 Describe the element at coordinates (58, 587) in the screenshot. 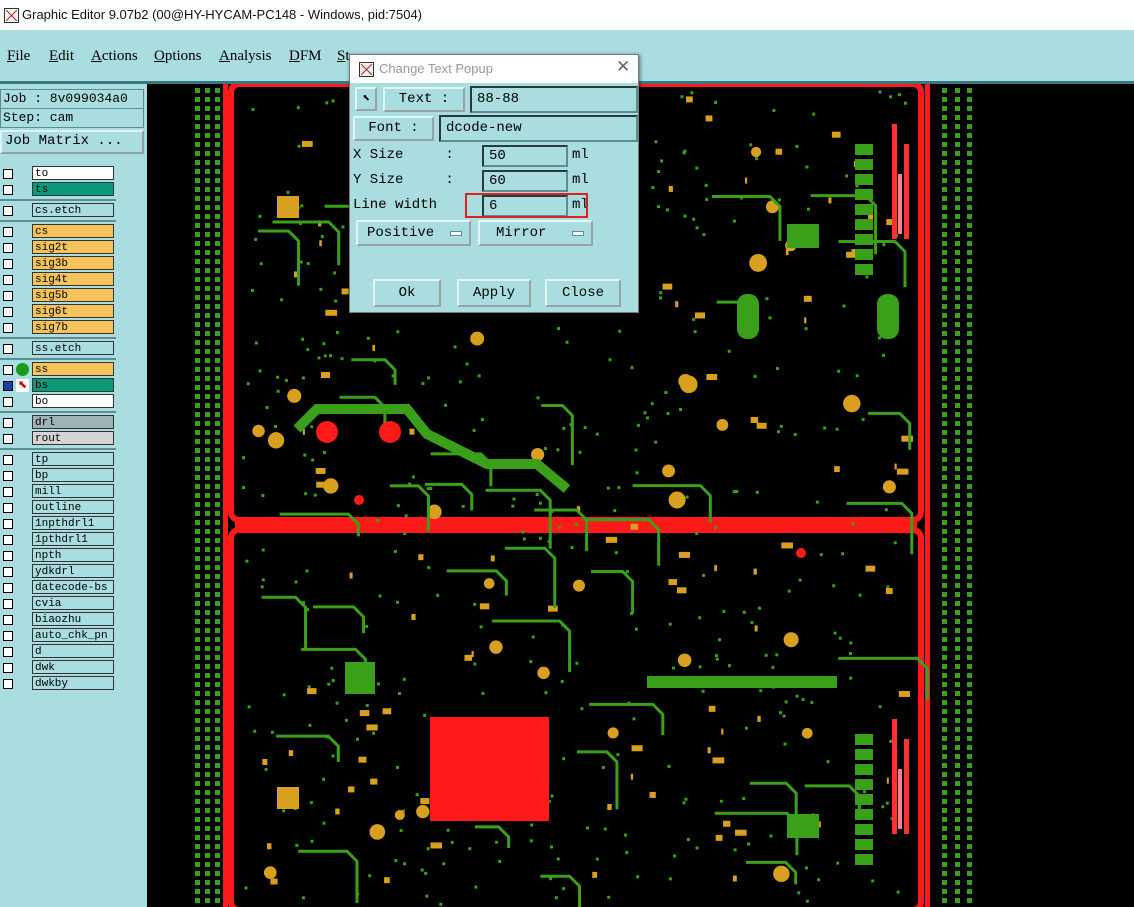

I see `layer-row: datecode-bs` at that location.